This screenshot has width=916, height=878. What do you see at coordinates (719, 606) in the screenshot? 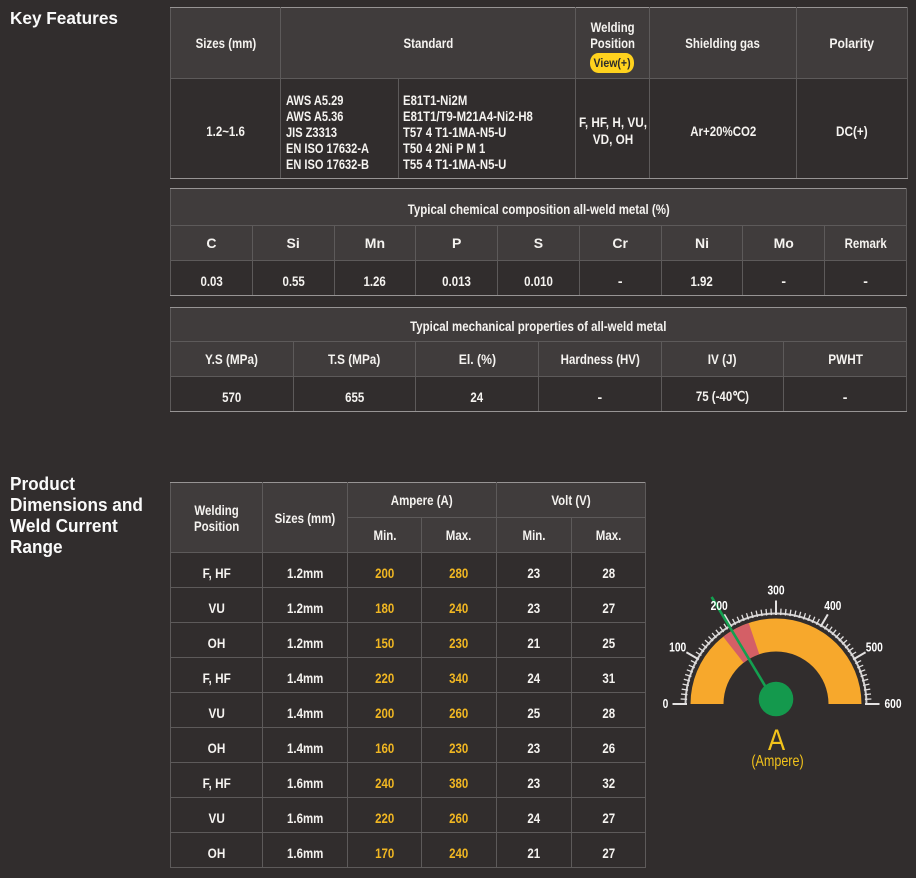
I see `svg-text: 200` at bounding box center [719, 606].